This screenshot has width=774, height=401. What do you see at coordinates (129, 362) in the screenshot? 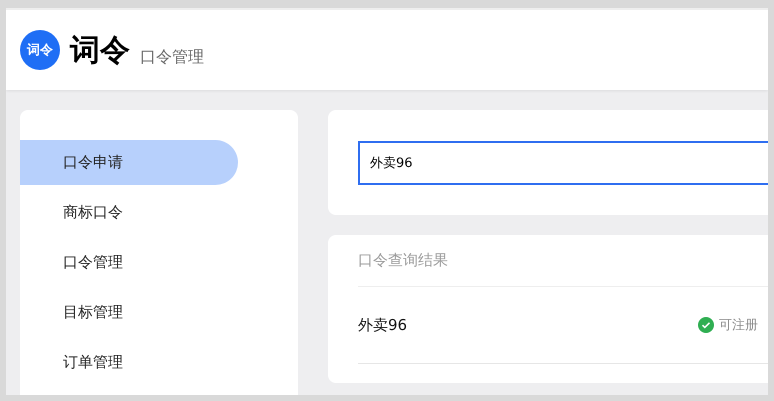
I see `sidebar-item: 订单管理` at bounding box center [129, 362].